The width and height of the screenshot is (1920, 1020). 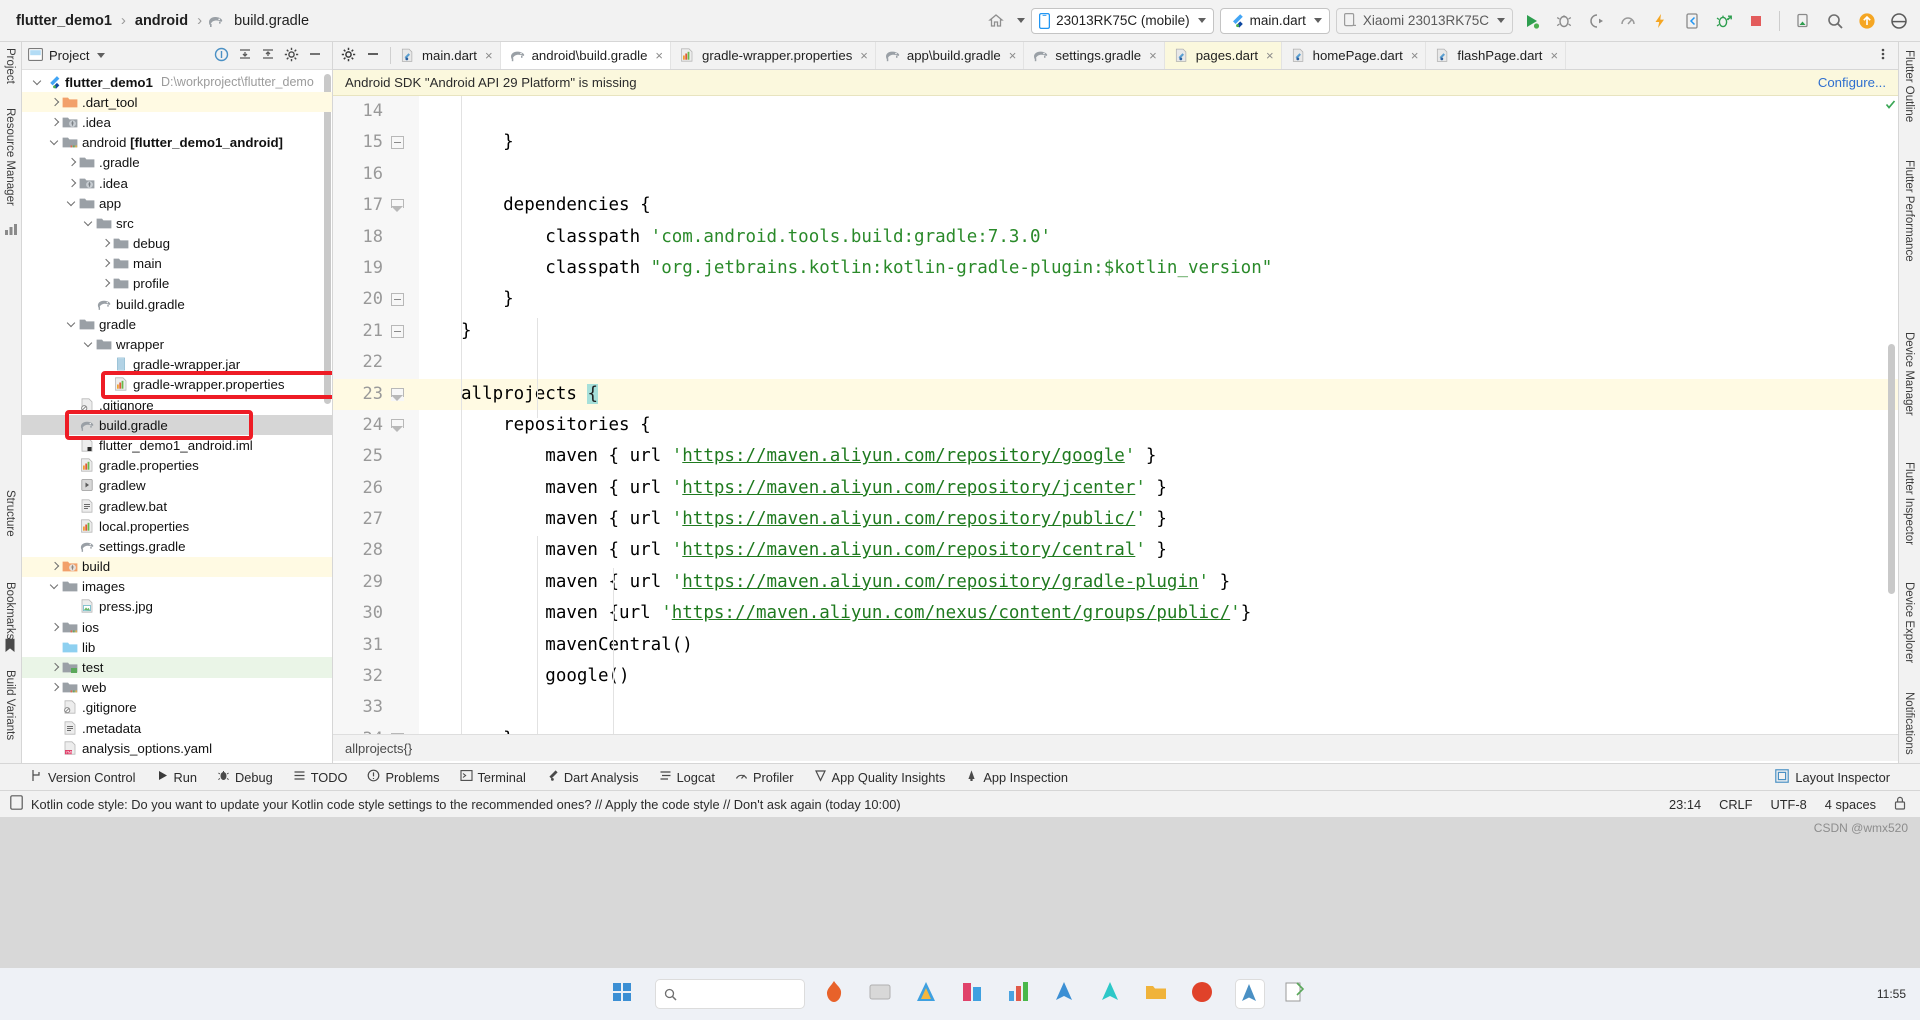 I want to click on bottom-tool-problems: Problems, so click(x=403, y=777).